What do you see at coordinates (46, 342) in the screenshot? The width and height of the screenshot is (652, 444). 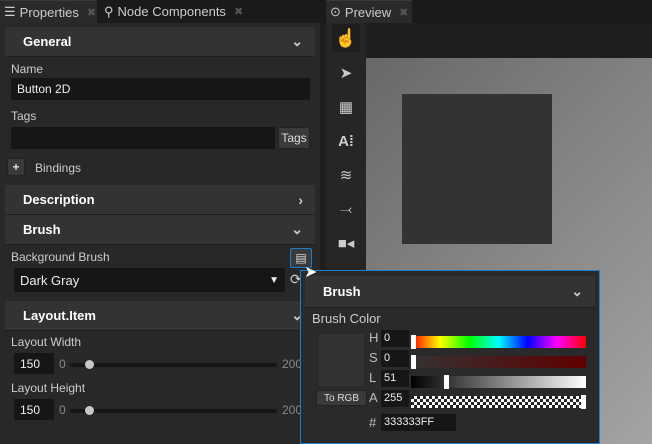 I see `layout-width-label: Layout Width` at bounding box center [46, 342].